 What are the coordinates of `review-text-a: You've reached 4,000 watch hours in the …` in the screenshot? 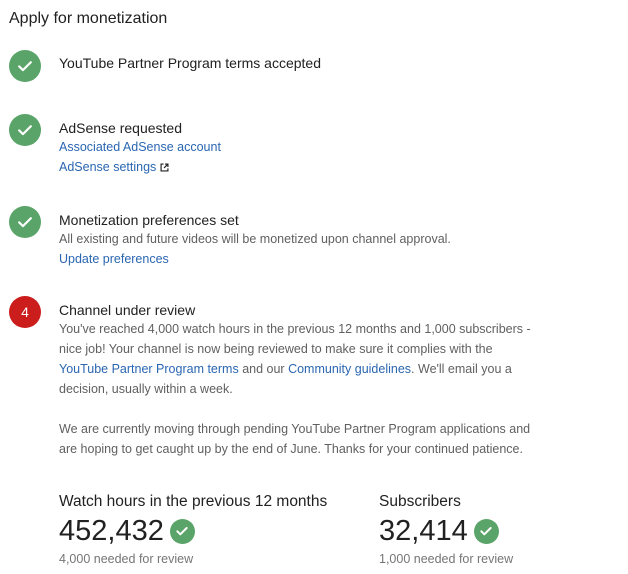 It's located at (295, 339).